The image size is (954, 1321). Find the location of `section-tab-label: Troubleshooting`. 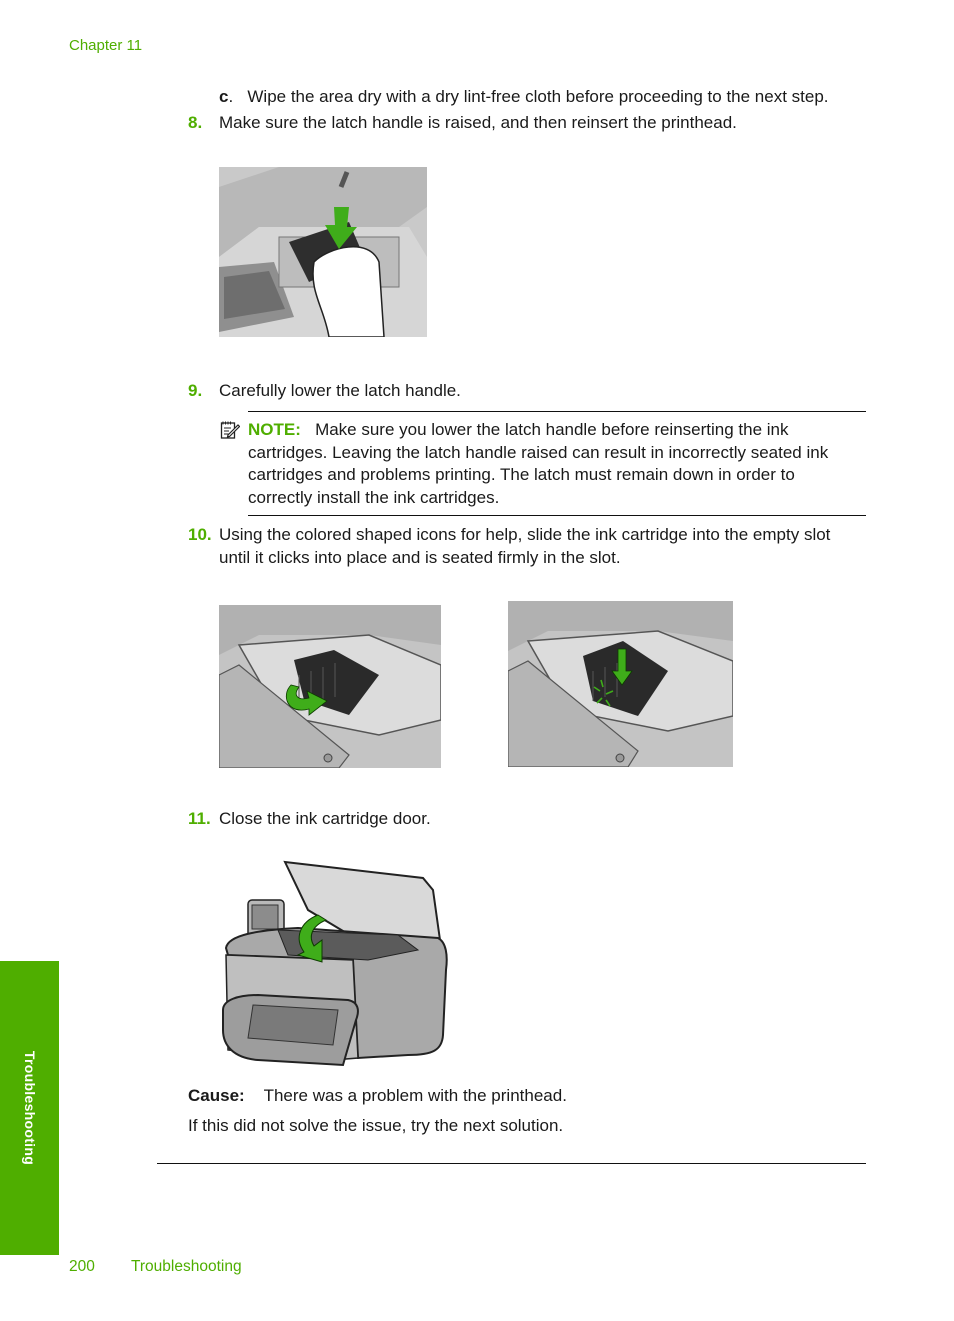

section-tab-label: Troubleshooting is located at coordinates (29, 1108).